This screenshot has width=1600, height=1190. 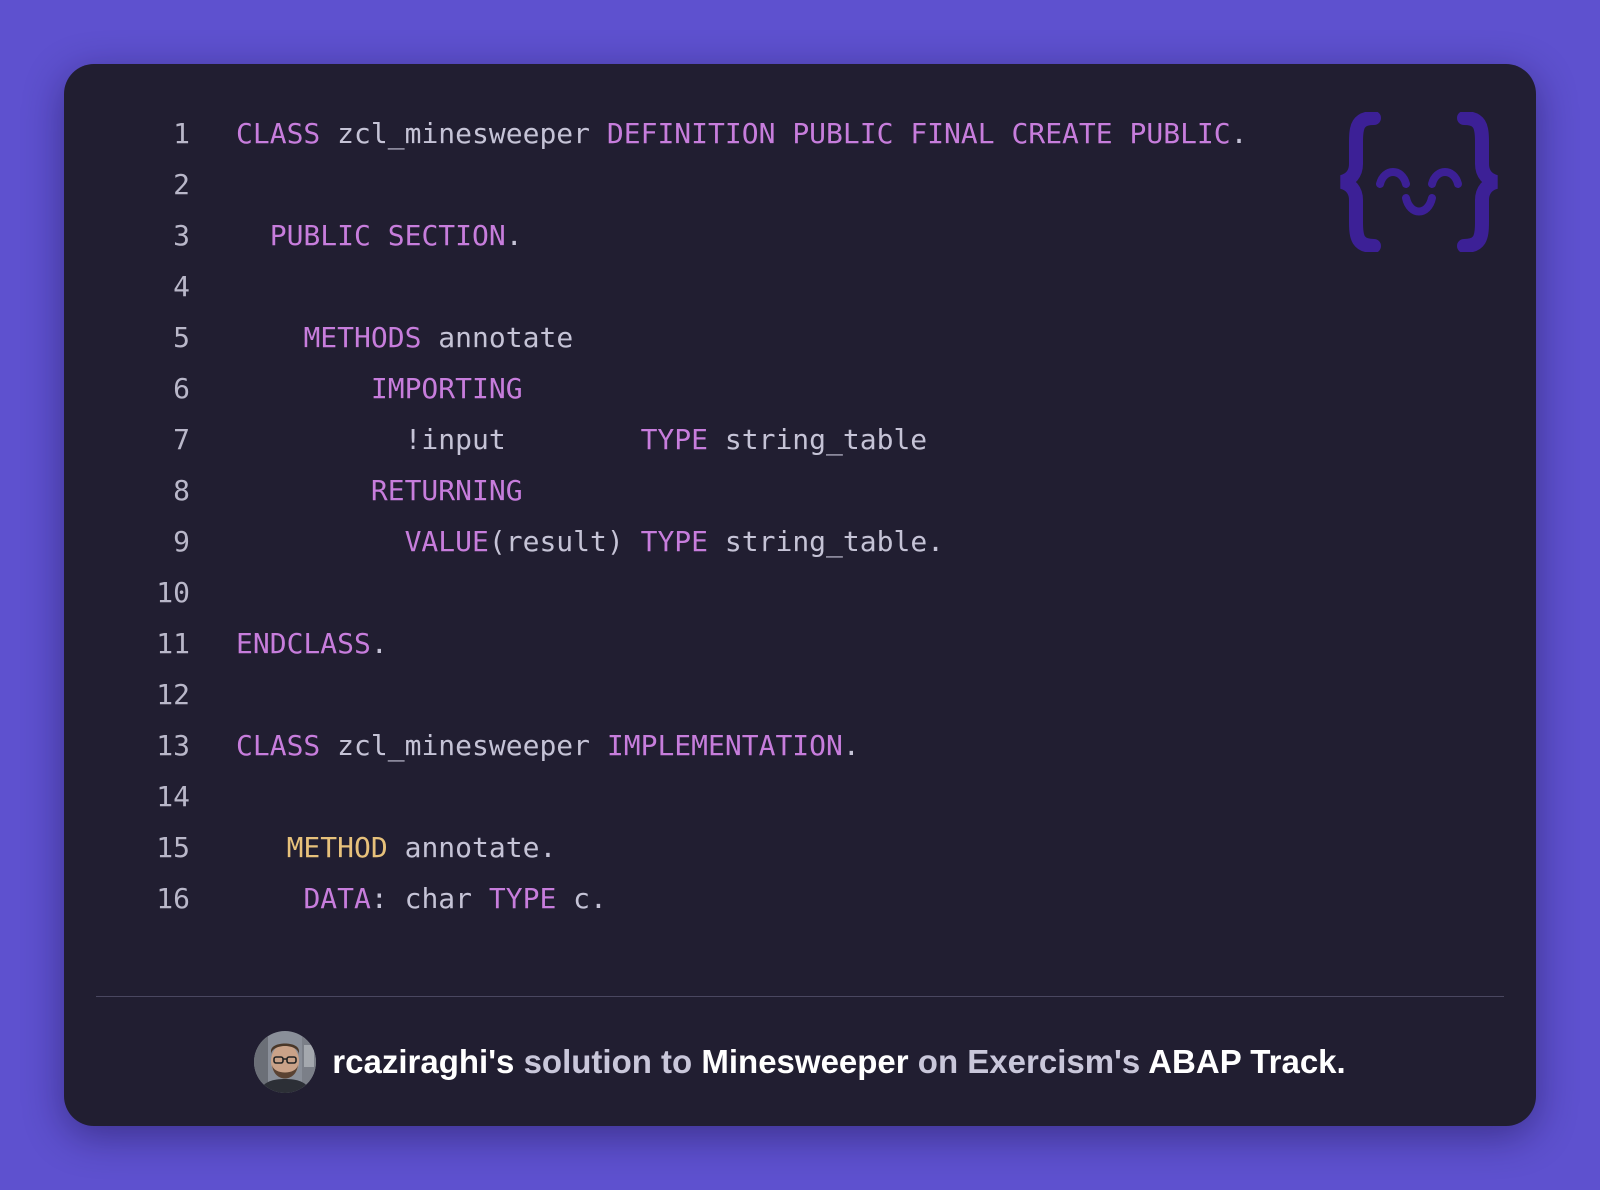 I want to click on code-keyword: ENDCLASS, so click(x=303, y=643).